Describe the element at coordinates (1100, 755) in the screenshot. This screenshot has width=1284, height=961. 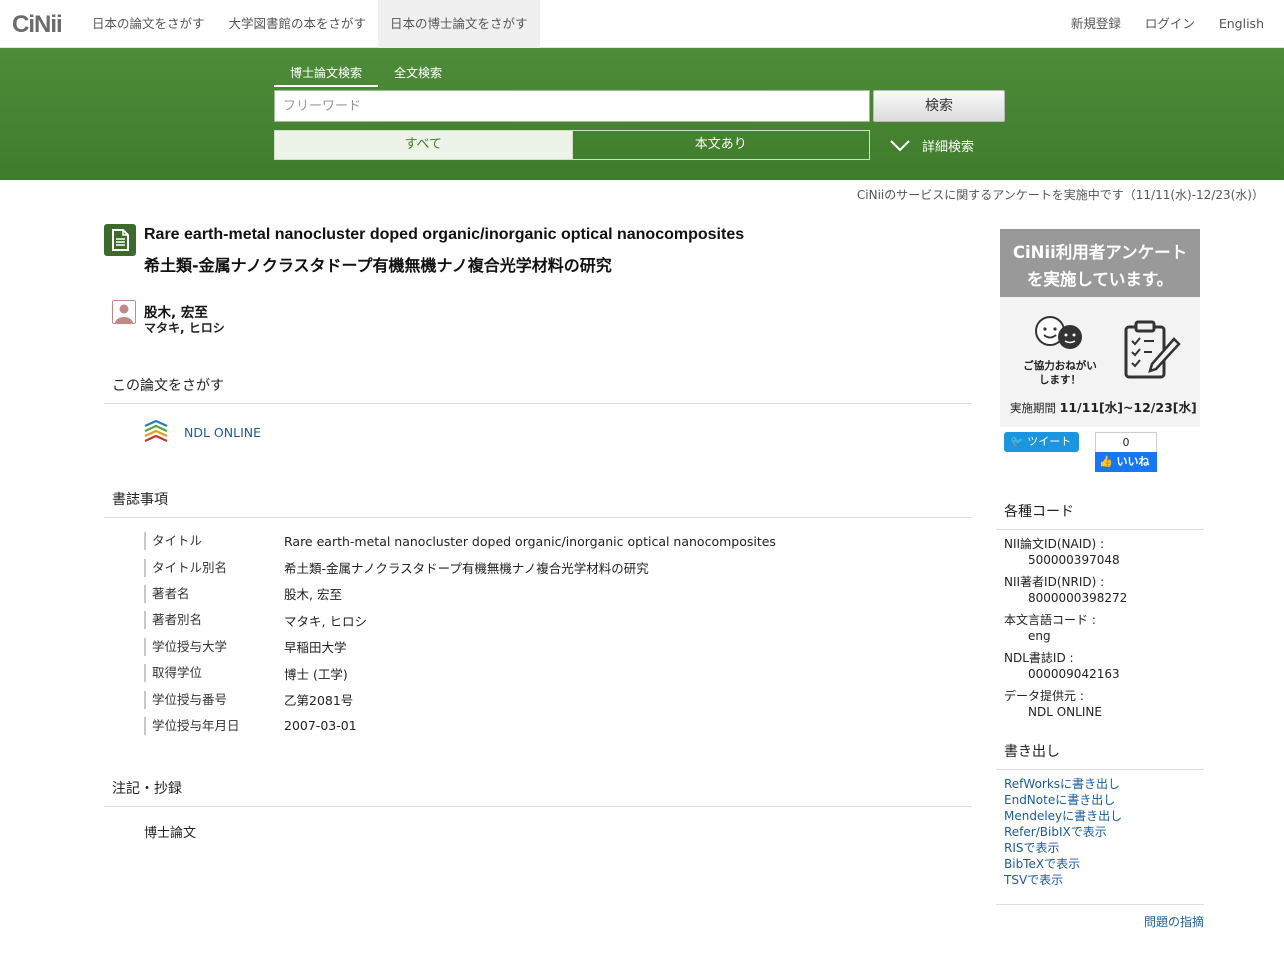
I see `export-heading: 書き出し` at that location.